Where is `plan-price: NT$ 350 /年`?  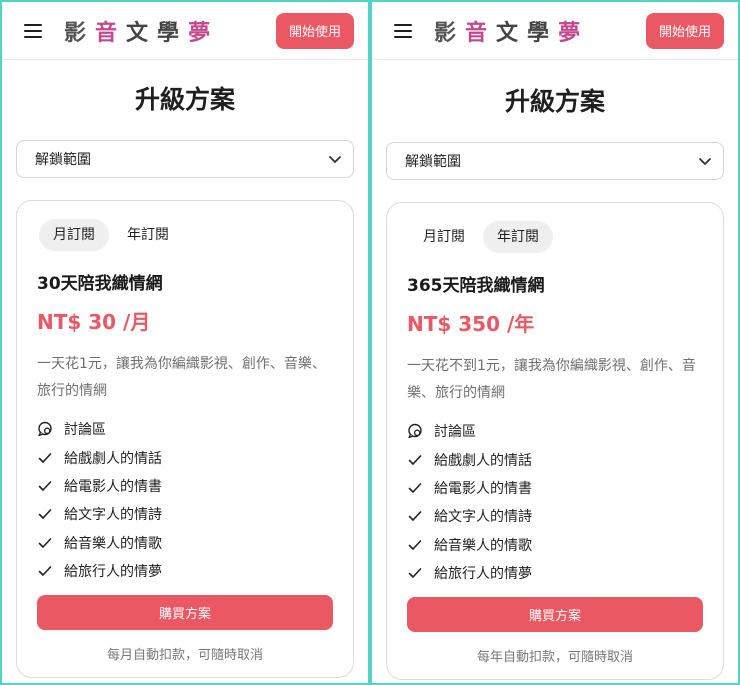 plan-price: NT$ 350 /年 is located at coordinates (471, 324).